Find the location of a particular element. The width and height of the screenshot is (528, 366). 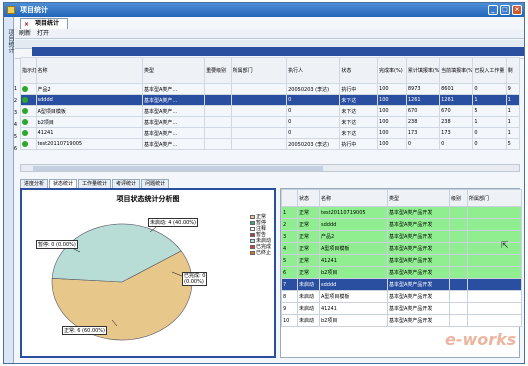

label-done: 已完成: 0 (0.00%) is located at coordinates (195, 279).